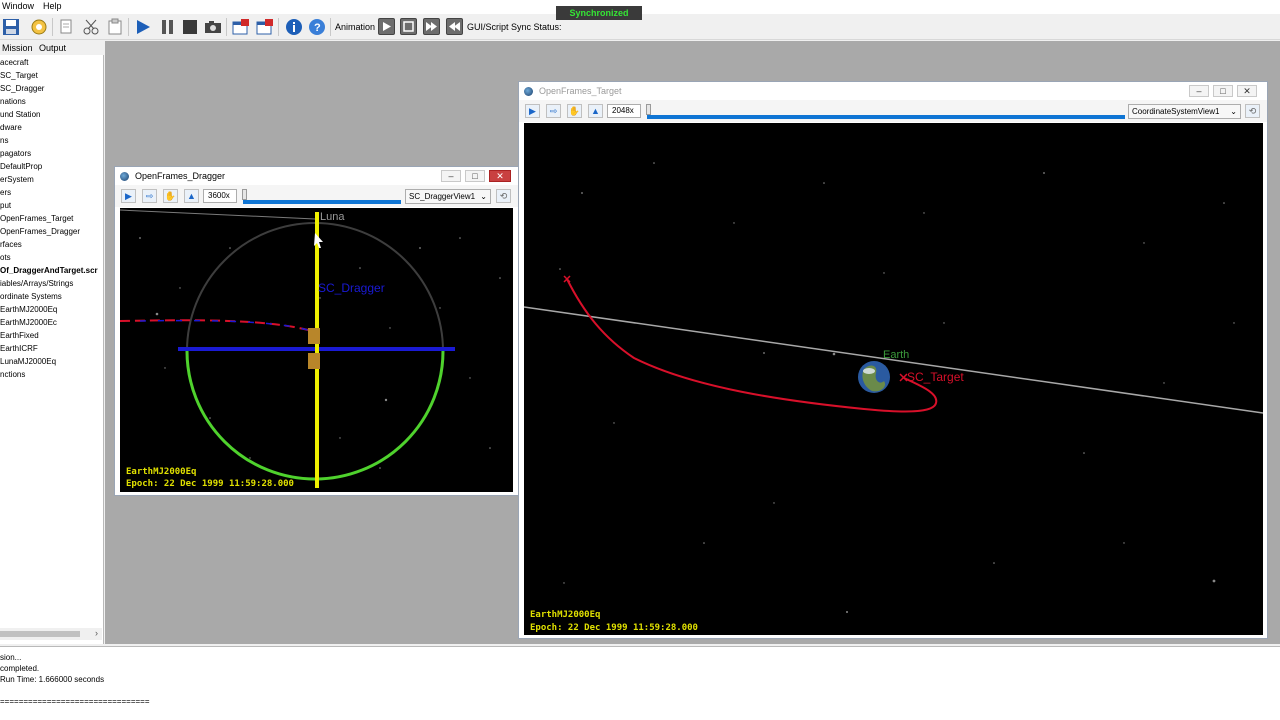 Image resolution: width=1280 pixels, height=720 pixels. Describe the element at coordinates (51, 75) in the screenshot. I see `tree-item: SC_Target` at that location.